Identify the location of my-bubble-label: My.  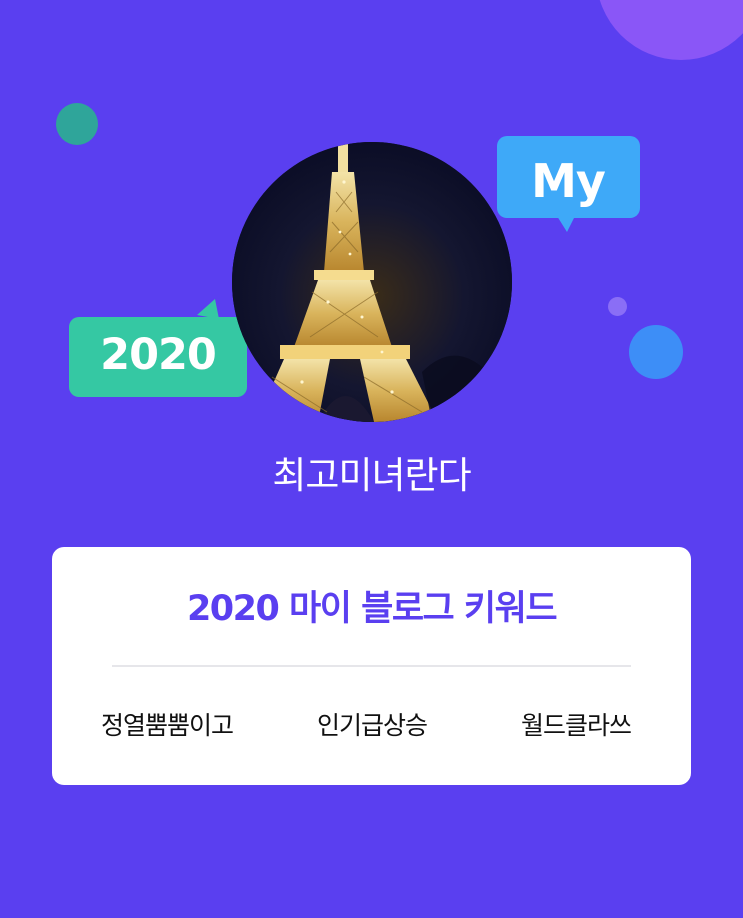
(568, 181).